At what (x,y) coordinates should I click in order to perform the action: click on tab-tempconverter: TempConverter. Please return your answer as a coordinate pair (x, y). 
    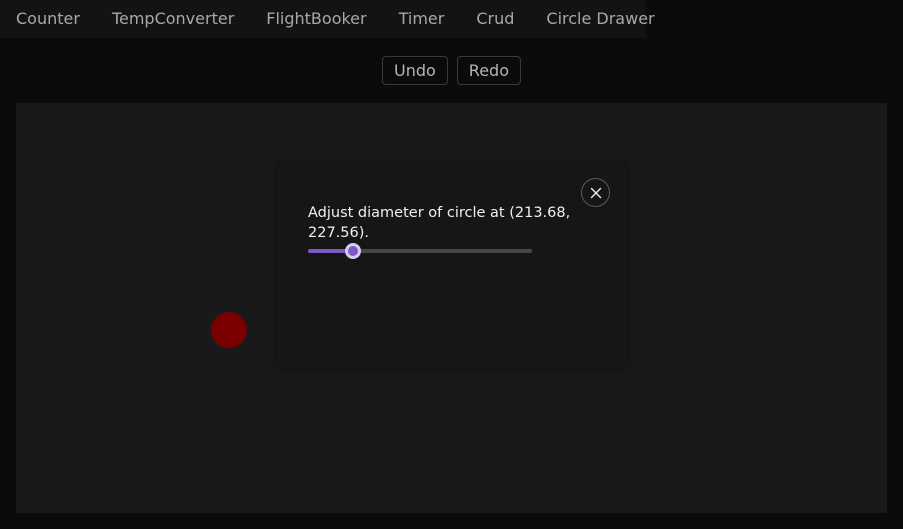
    Looking at the image, I should click on (173, 19).